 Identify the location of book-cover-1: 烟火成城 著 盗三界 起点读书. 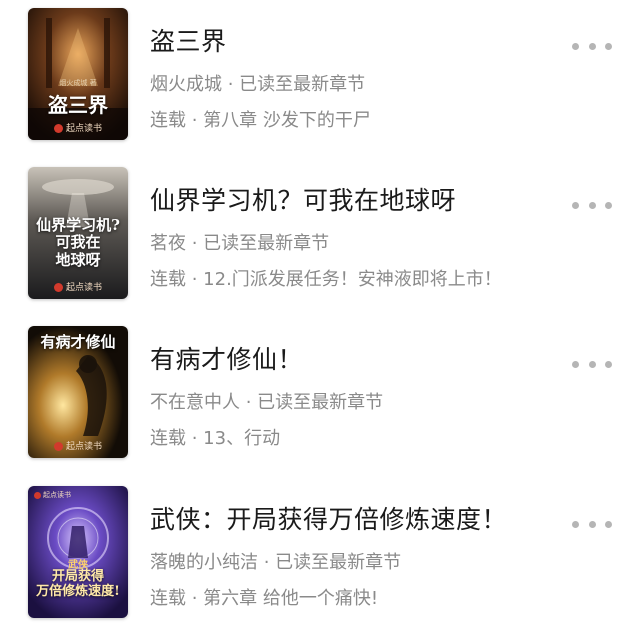
(78, 74).